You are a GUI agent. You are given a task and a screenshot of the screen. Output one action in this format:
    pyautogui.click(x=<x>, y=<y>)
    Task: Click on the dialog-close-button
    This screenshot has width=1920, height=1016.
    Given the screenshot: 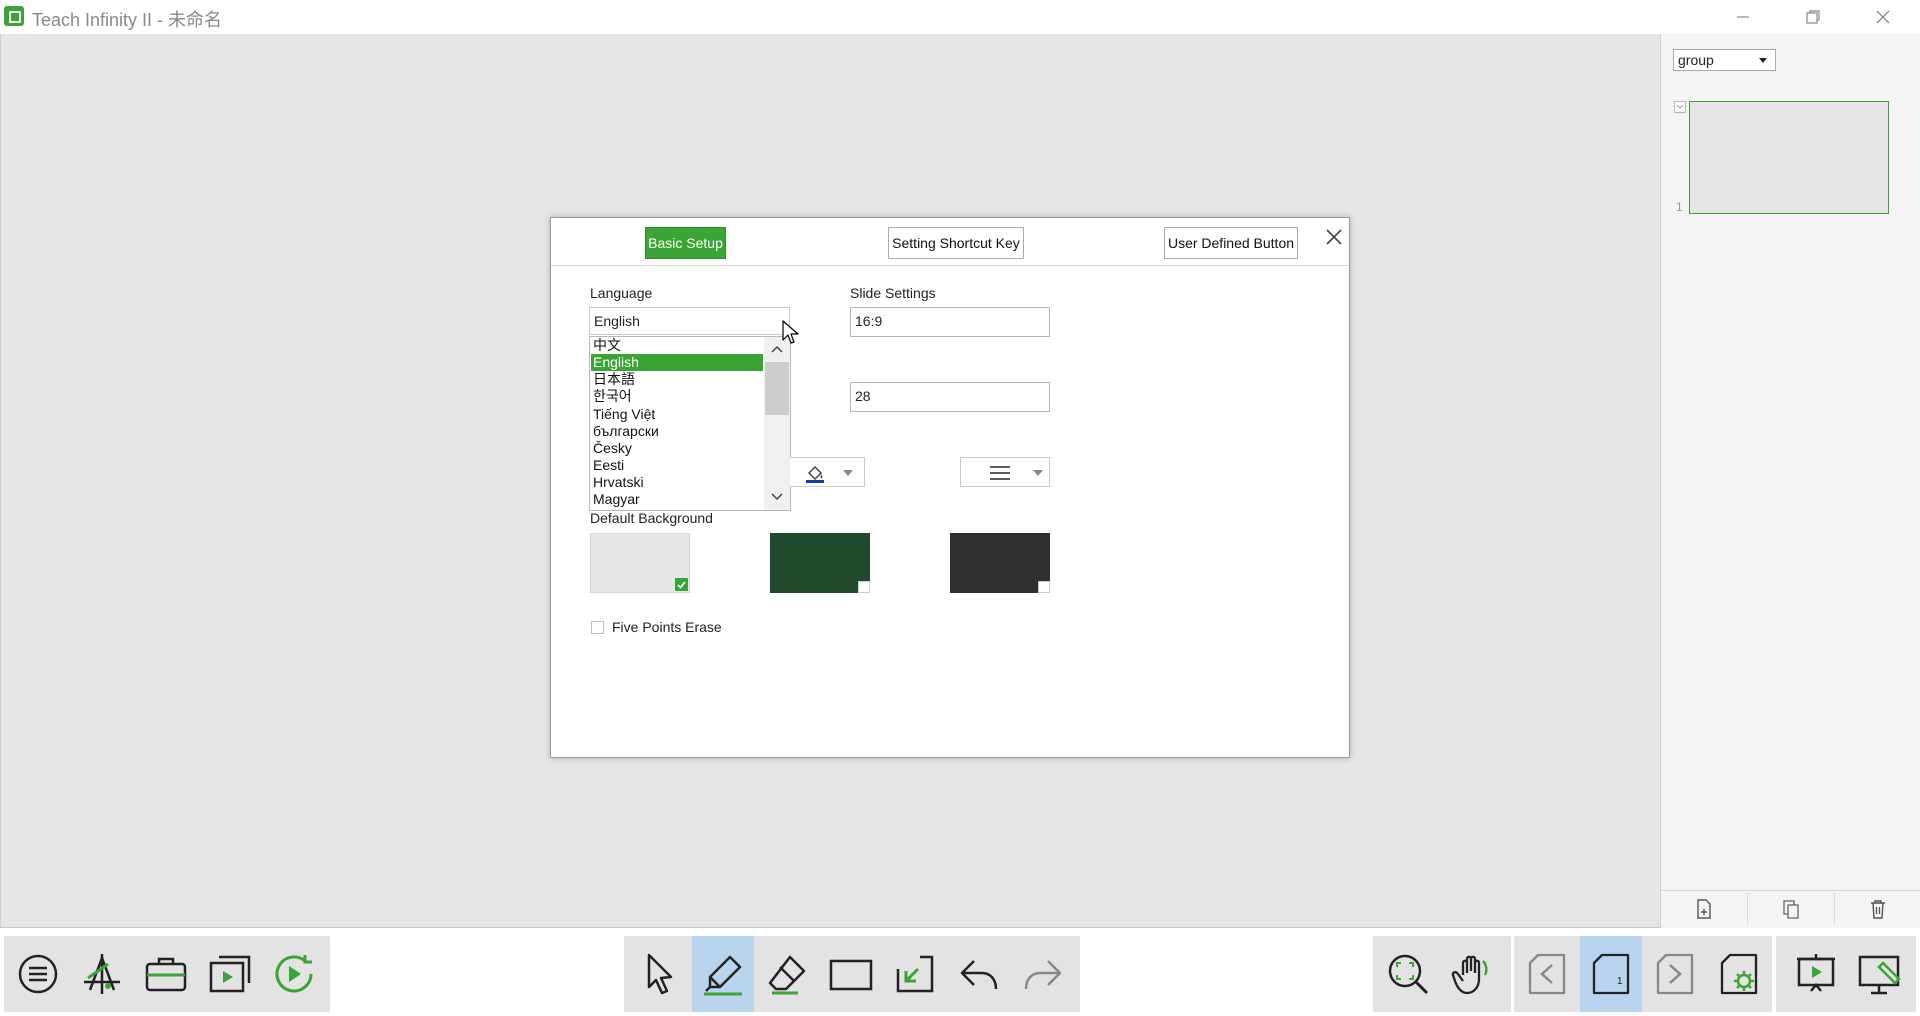 What is the action you would take?
    pyautogui.click(x=1334, y=237)
    